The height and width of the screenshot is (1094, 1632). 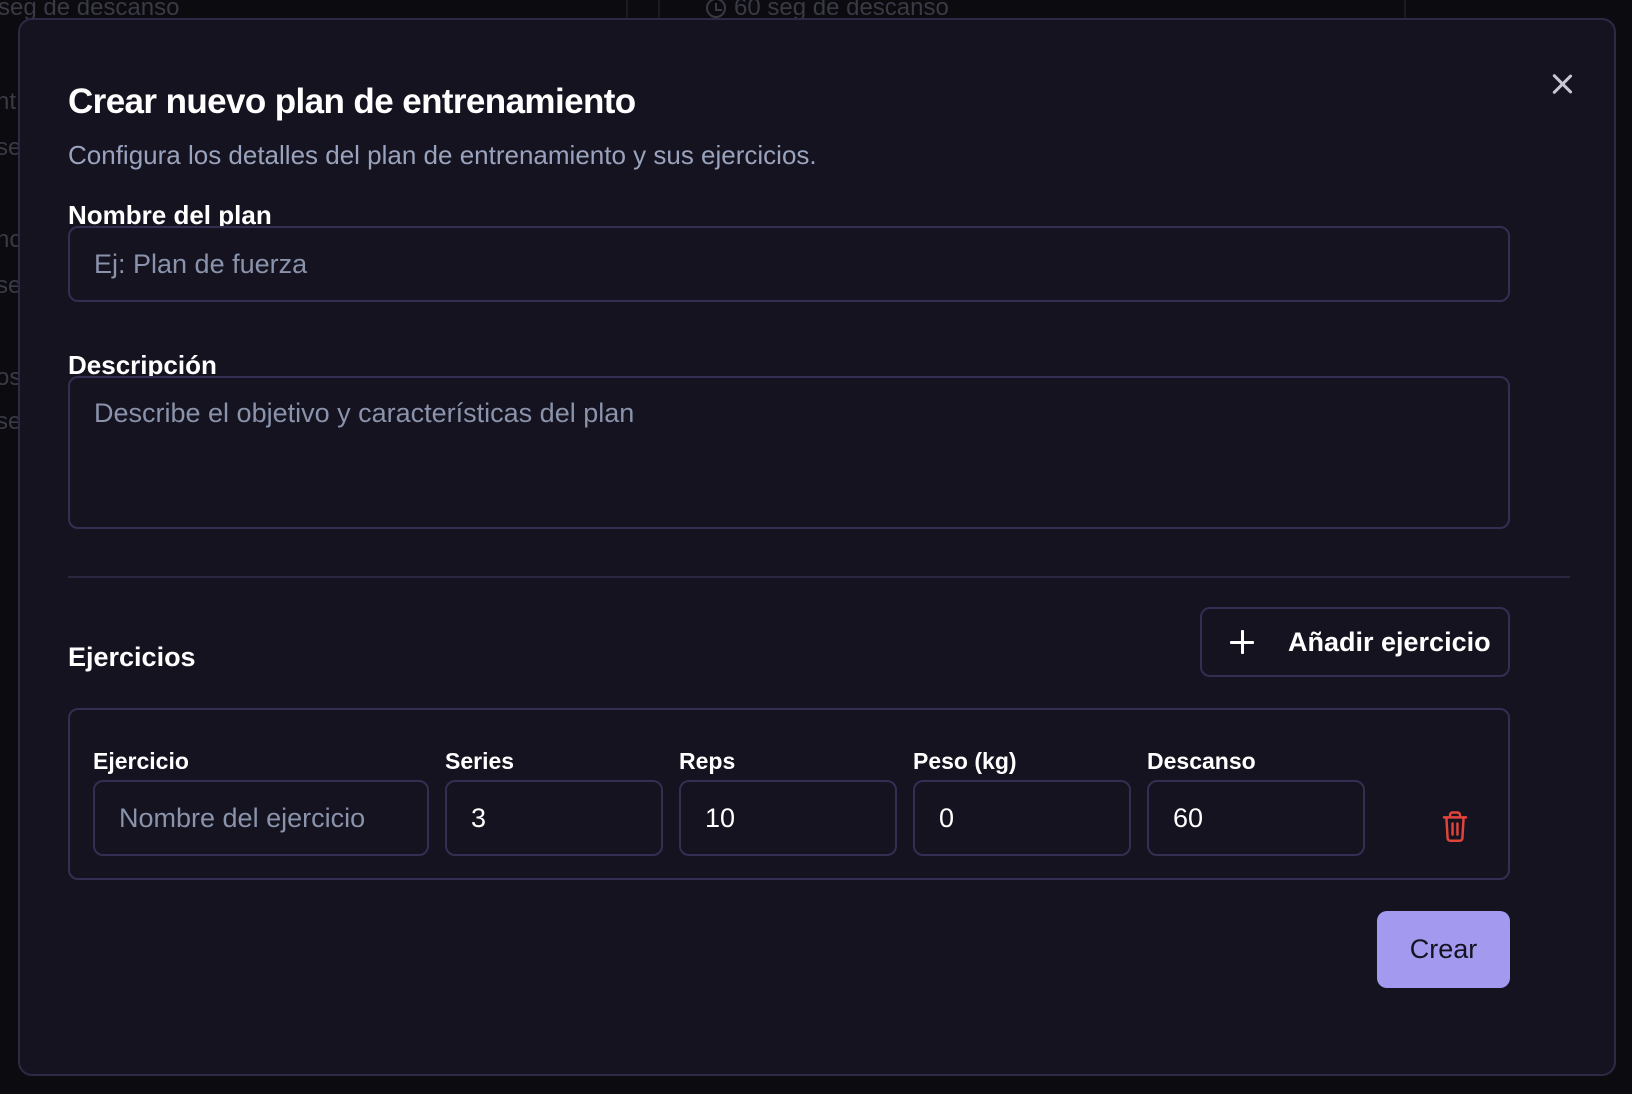 What do you see at coordinates (1562, 84) in the screenshot?
I see `close-icon` at bounding box center [1562, 84].